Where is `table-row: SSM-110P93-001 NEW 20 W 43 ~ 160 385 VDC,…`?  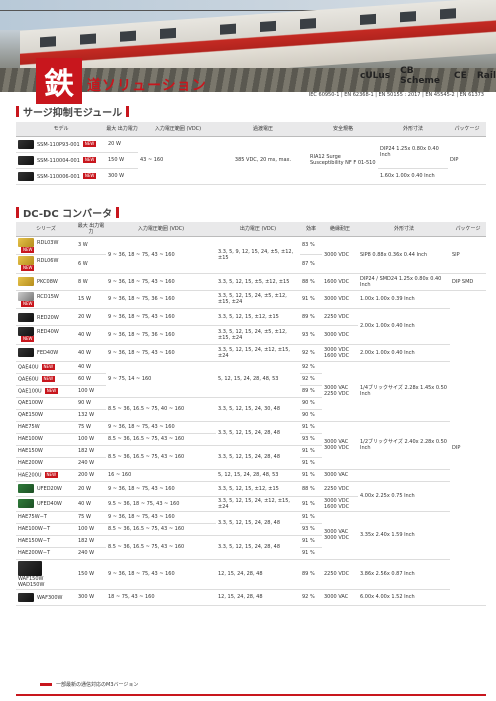 table-row: SSM-110P93-001 NEW 20 W 43 ~ 160 385 VDC,… is located at coordinates (251, 160).